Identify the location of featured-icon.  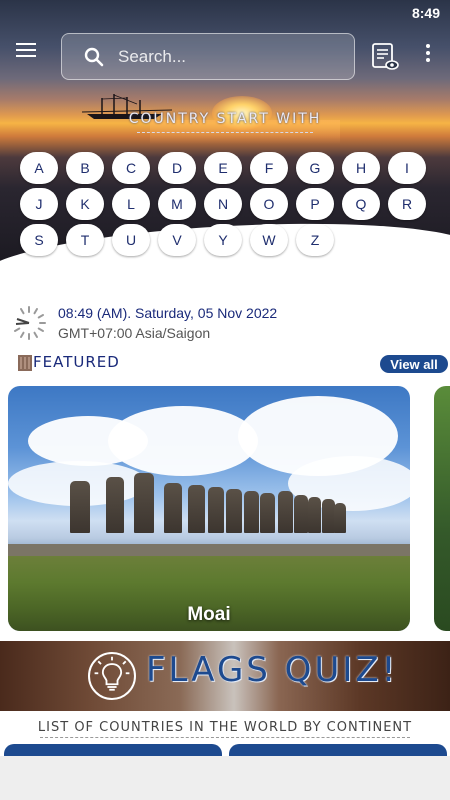
(25, 363).